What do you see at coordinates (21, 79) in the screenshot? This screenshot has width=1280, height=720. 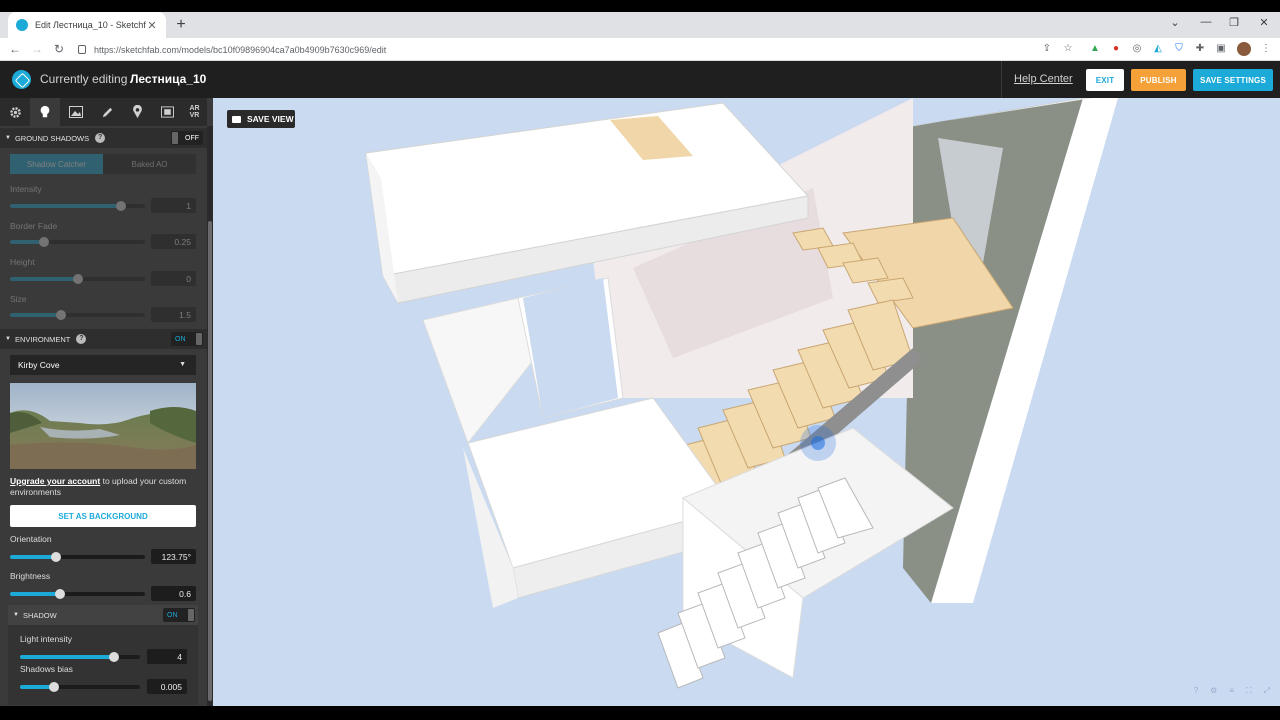 I see `sketchfab-logo-icon` at bounding box center [21, 79].